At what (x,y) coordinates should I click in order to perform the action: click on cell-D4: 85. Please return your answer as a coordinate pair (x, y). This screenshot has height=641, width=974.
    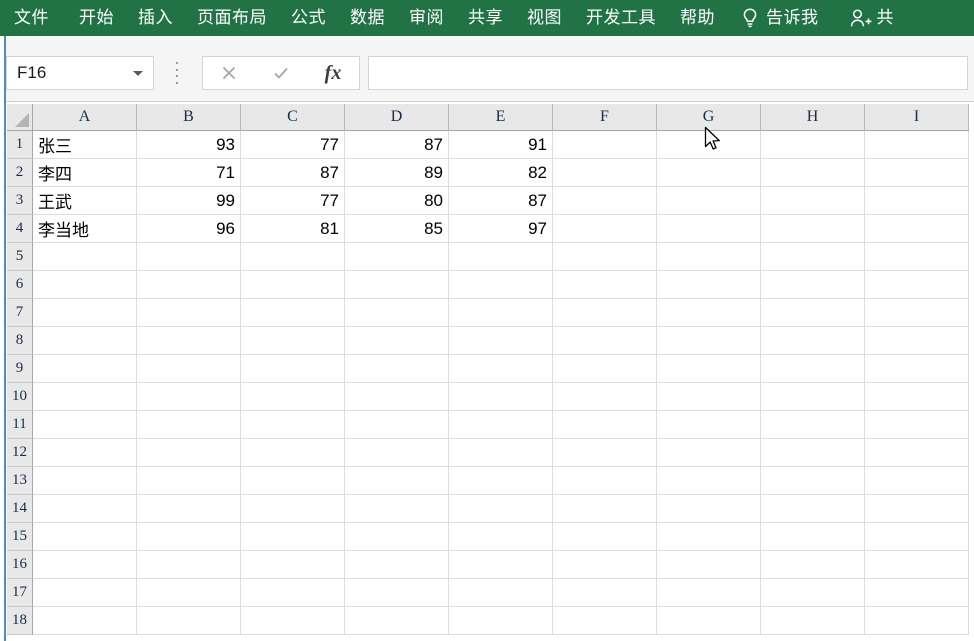
    Looking at the image, I should click on (397, 229).